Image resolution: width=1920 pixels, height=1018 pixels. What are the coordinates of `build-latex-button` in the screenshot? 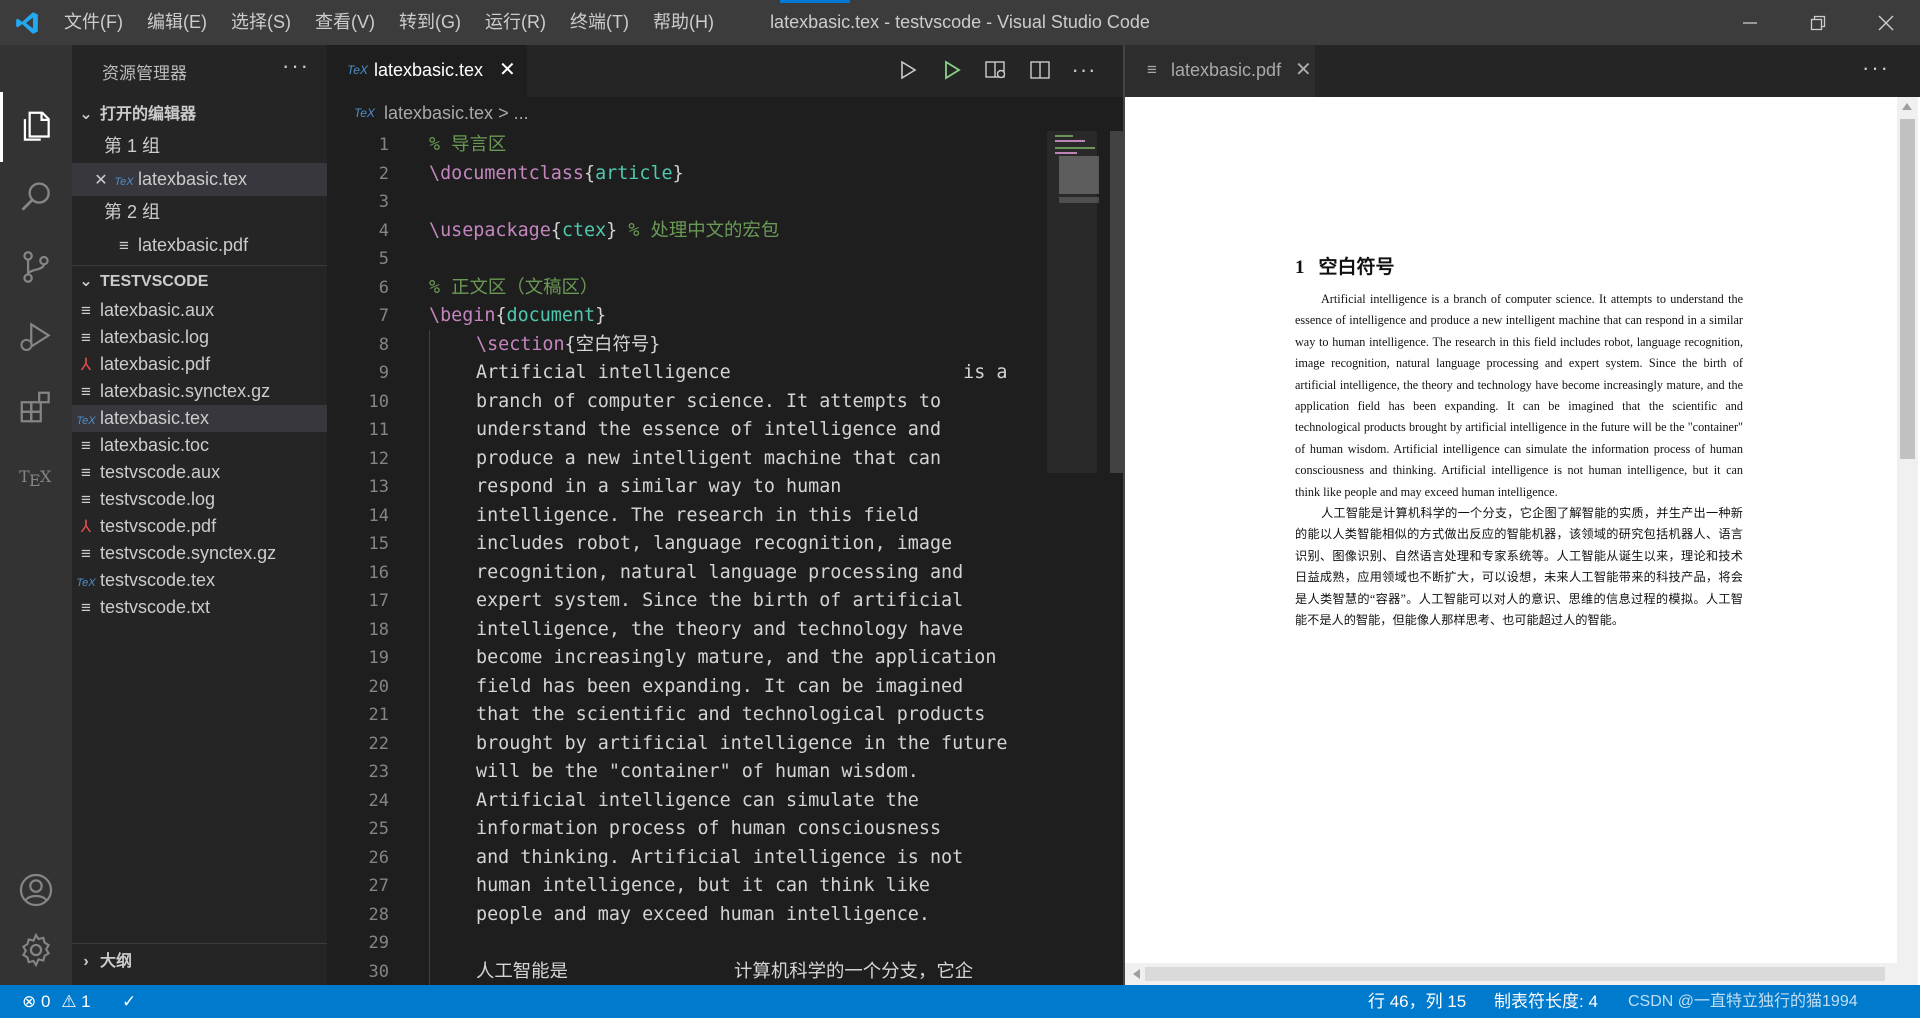 It's located at (952, 70).